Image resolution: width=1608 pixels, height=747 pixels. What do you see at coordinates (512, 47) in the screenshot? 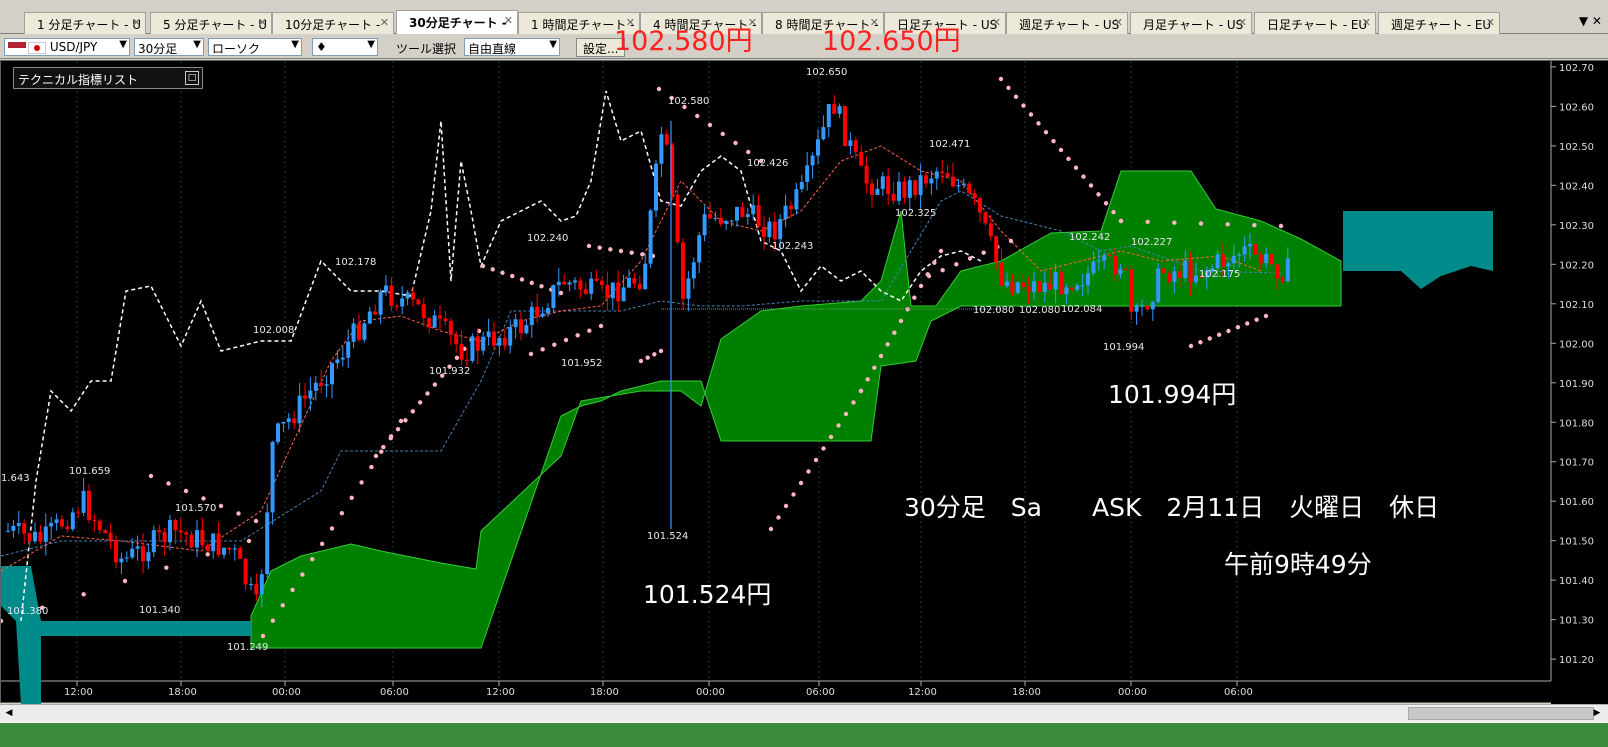
I see `tool-select: 自由直線 ▼` at bounding box center [512, 47].